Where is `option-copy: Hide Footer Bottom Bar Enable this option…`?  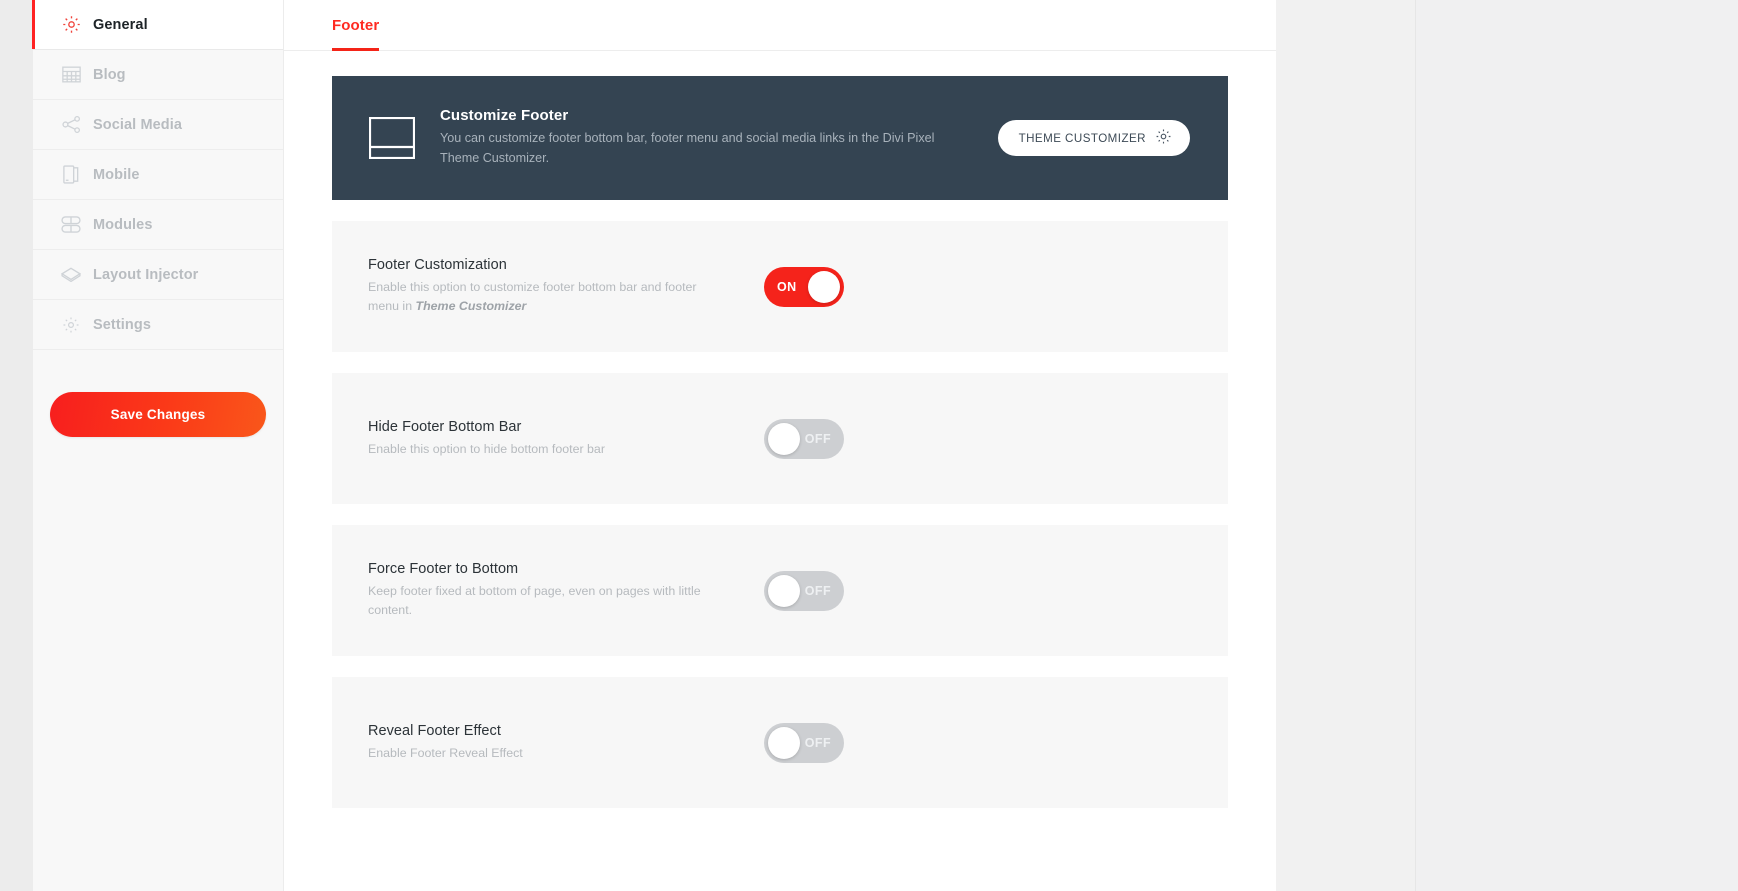
option-copy: Hide Footer Bottom Bar Enable this option… is located at coordinates (566, 439).